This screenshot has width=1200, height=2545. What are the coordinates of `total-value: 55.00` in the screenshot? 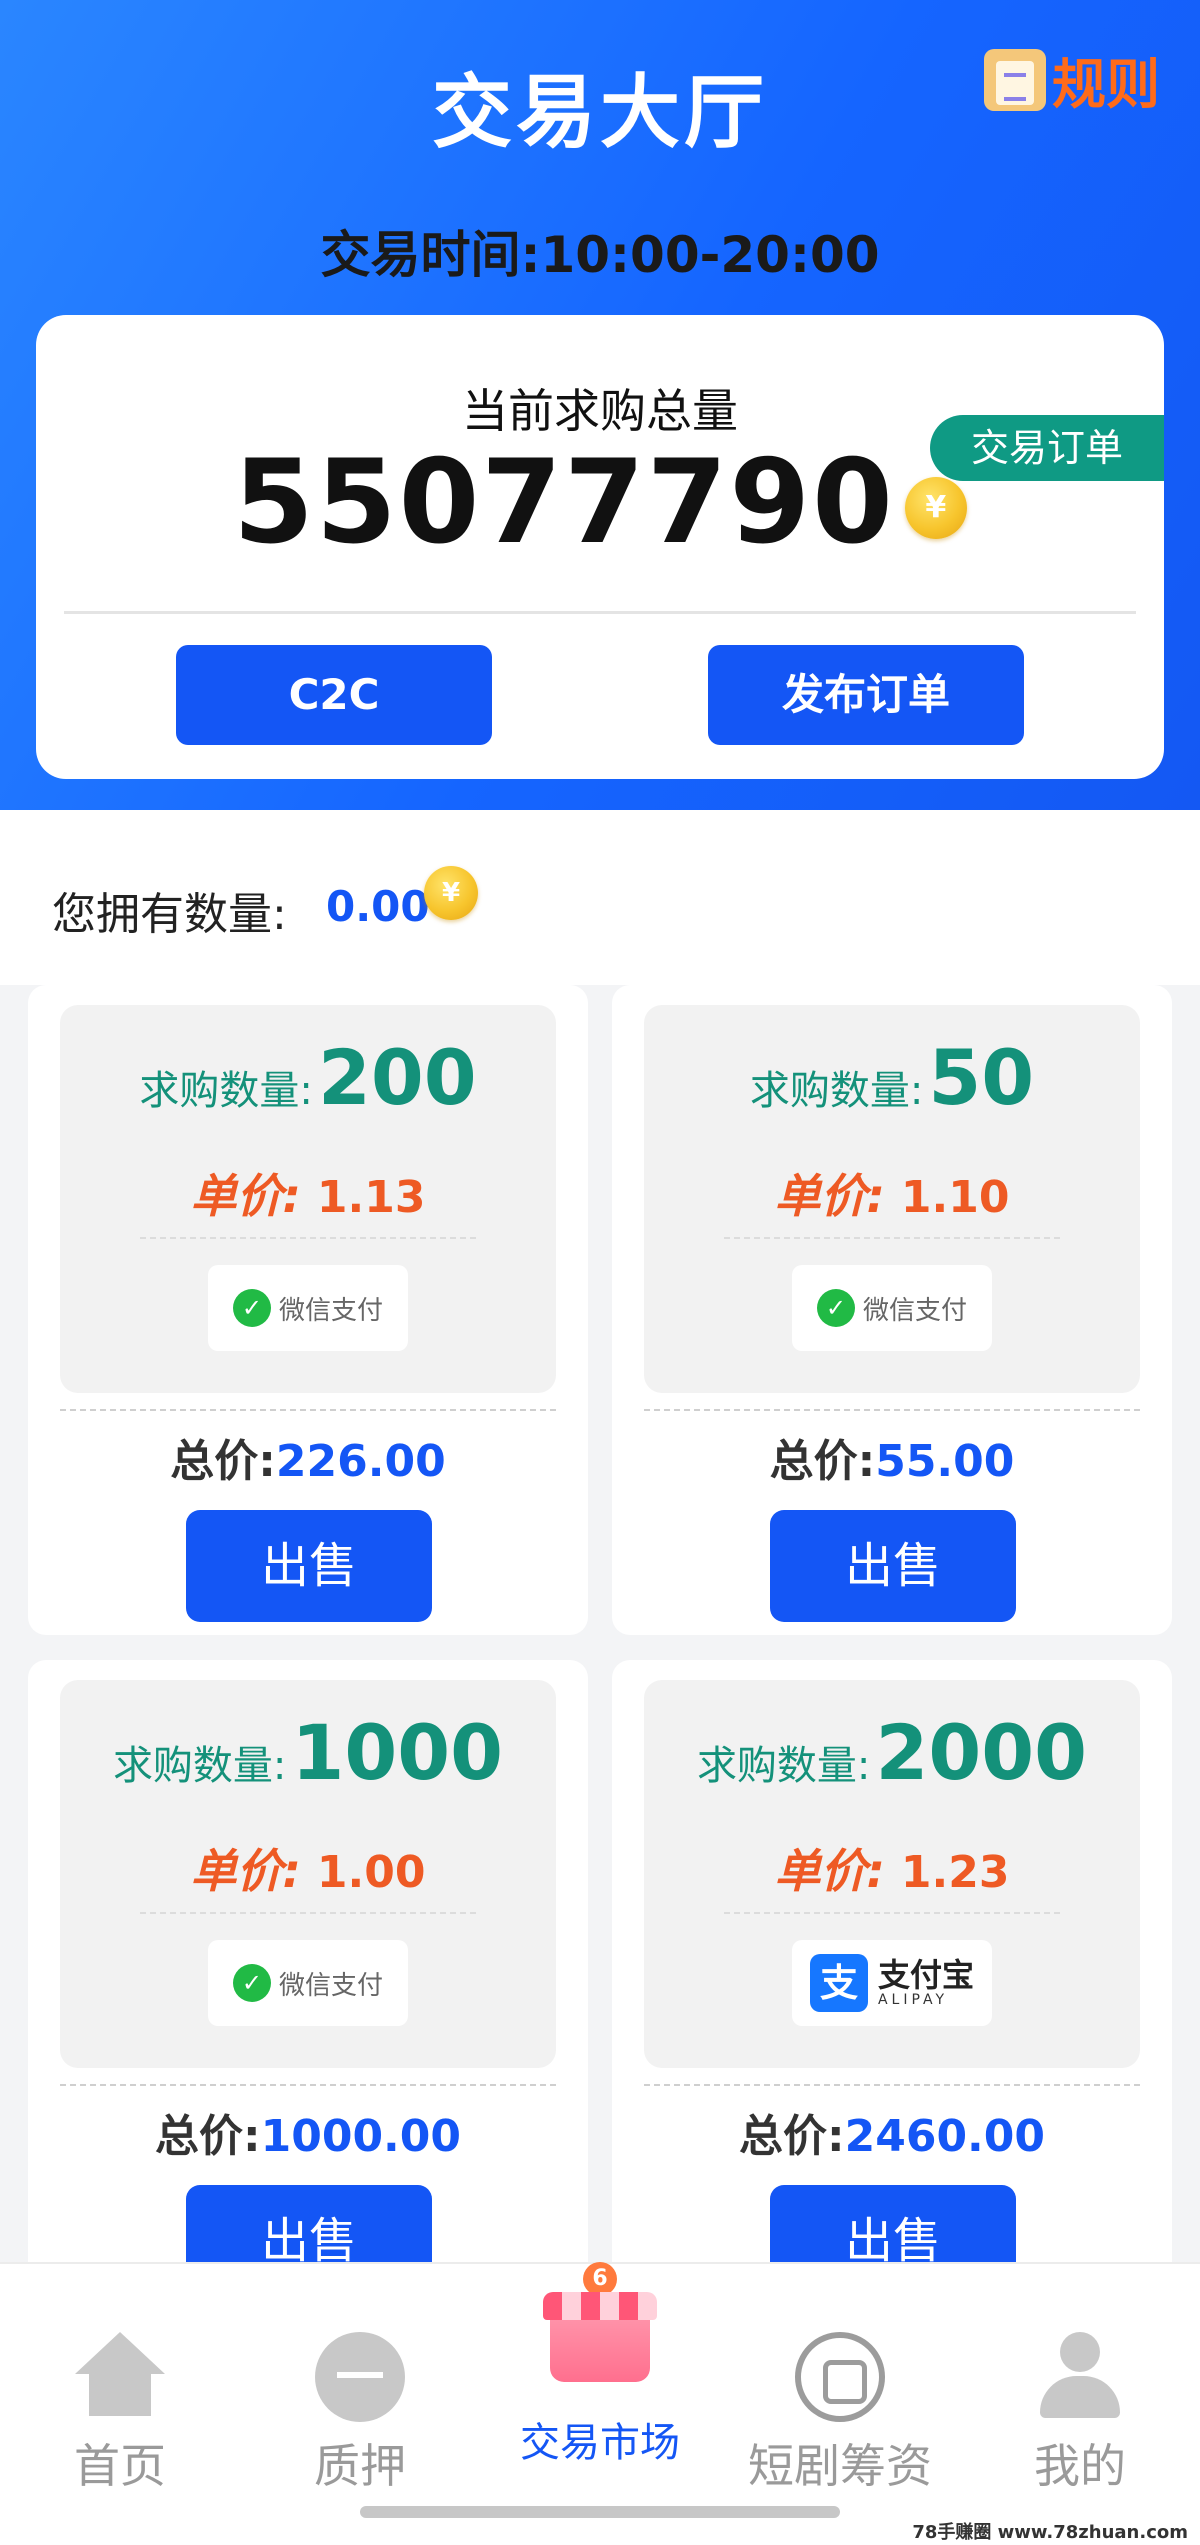 It's located at (945, 1461).